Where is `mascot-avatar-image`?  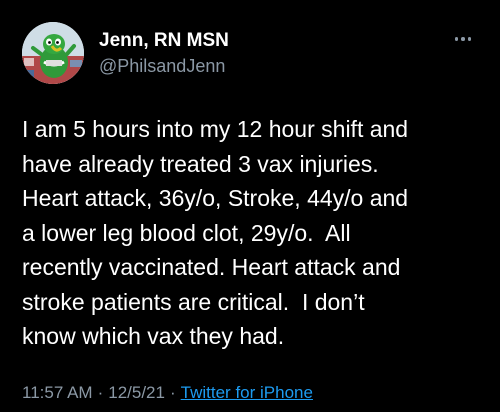 mascot-avatar-image is located at coordinates (53, 53).